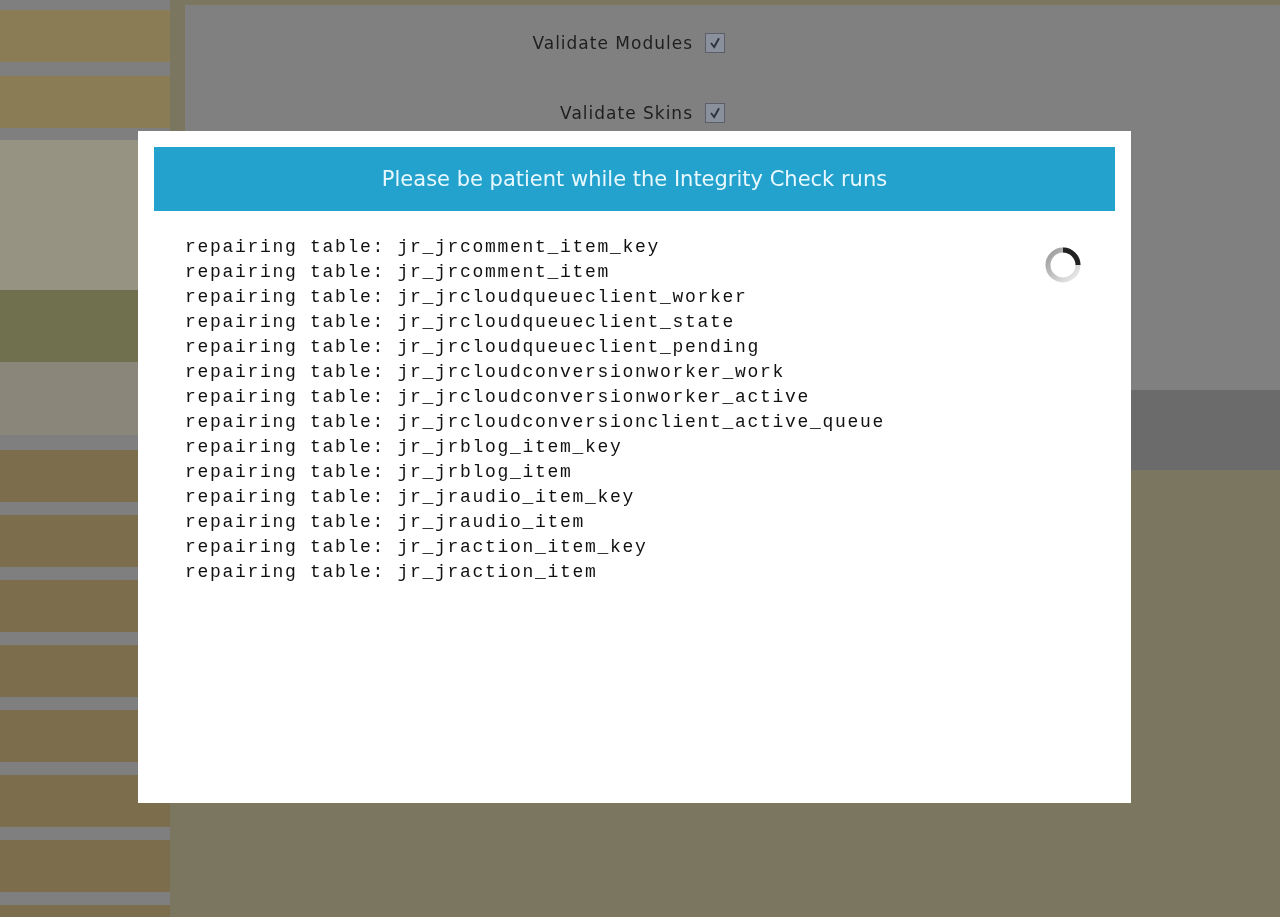 The width and height of the screenshot is (1280, 917). What do you see at coordinates (612, 43) in the screenshot?
I see `field-label: Validate Modules` at bounding box center [612, 43].